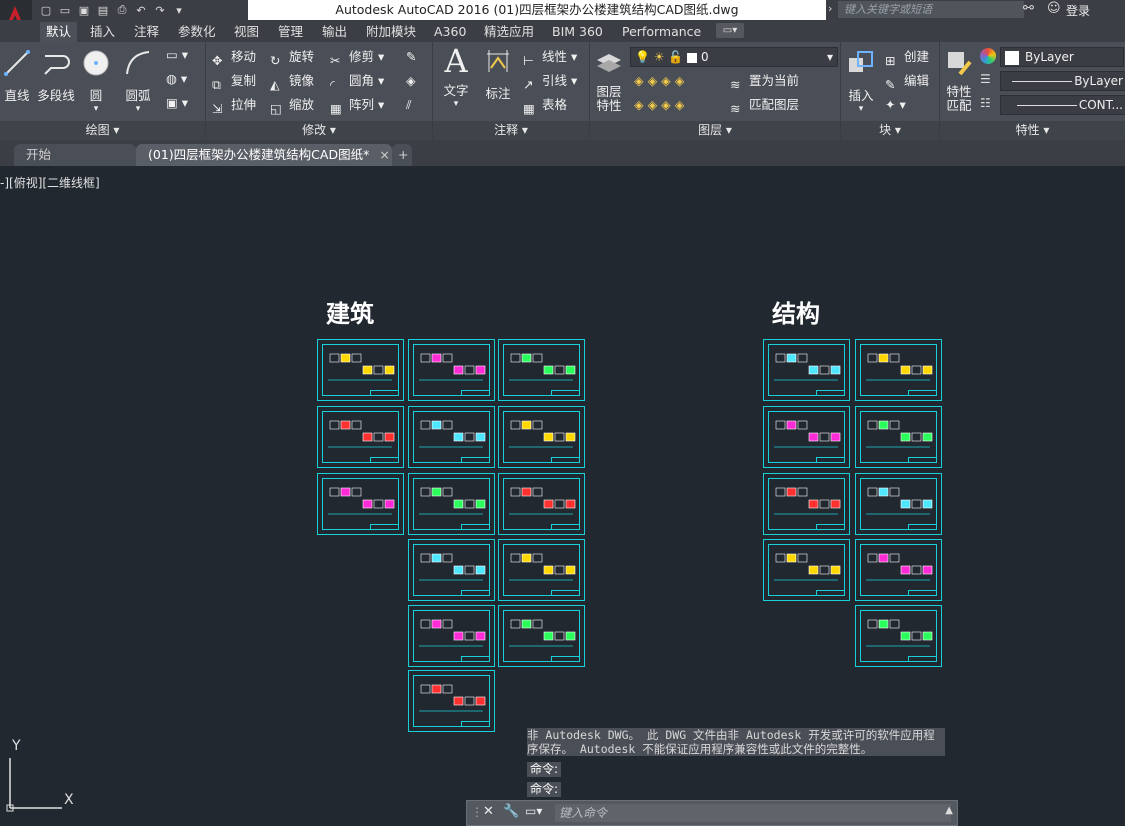 The height and width of the screenshot is (826, 1125). I want to click on close-tab-icon: ×, so click(384, 154).